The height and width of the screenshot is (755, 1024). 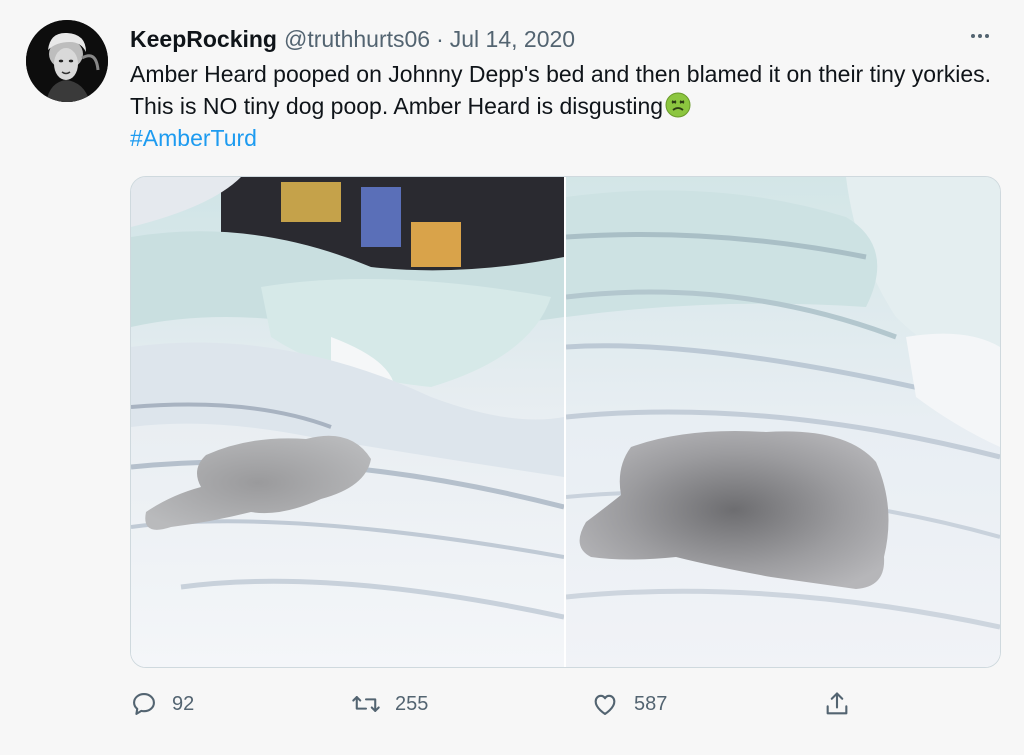 What do you see at coordinates (678, 105) in the screenshot?
I see `nauseated-face-emoji-icon` at bounding box center [678, 105].